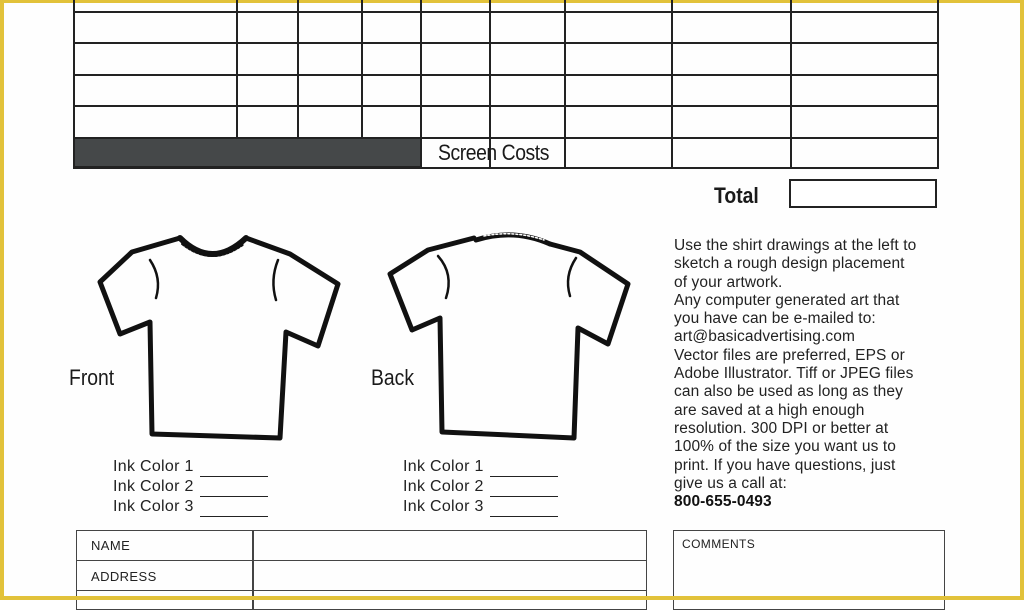 This screenshot has width=1024, height=610. Describe the element at coordinates (736, 195) in the screenshot. I see `total-label: Total` at that location.